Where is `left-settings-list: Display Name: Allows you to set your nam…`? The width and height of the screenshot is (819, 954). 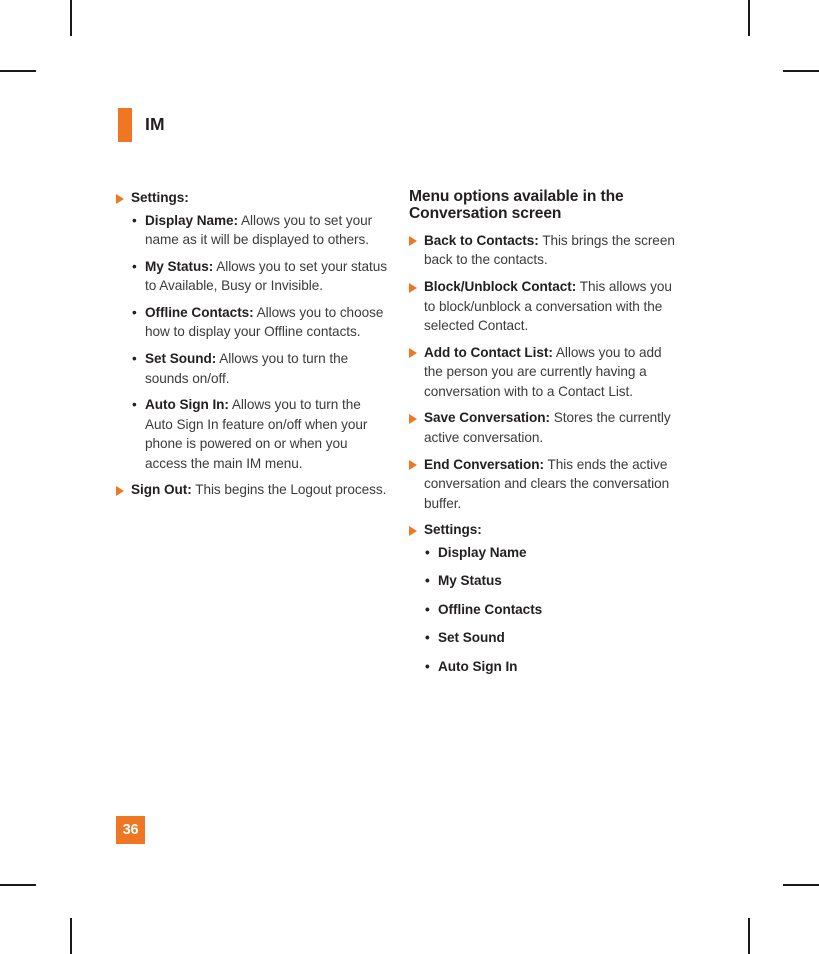 left-settings-list: Display Name: Allows you to set your nam… is located at coordinates (253, 342).